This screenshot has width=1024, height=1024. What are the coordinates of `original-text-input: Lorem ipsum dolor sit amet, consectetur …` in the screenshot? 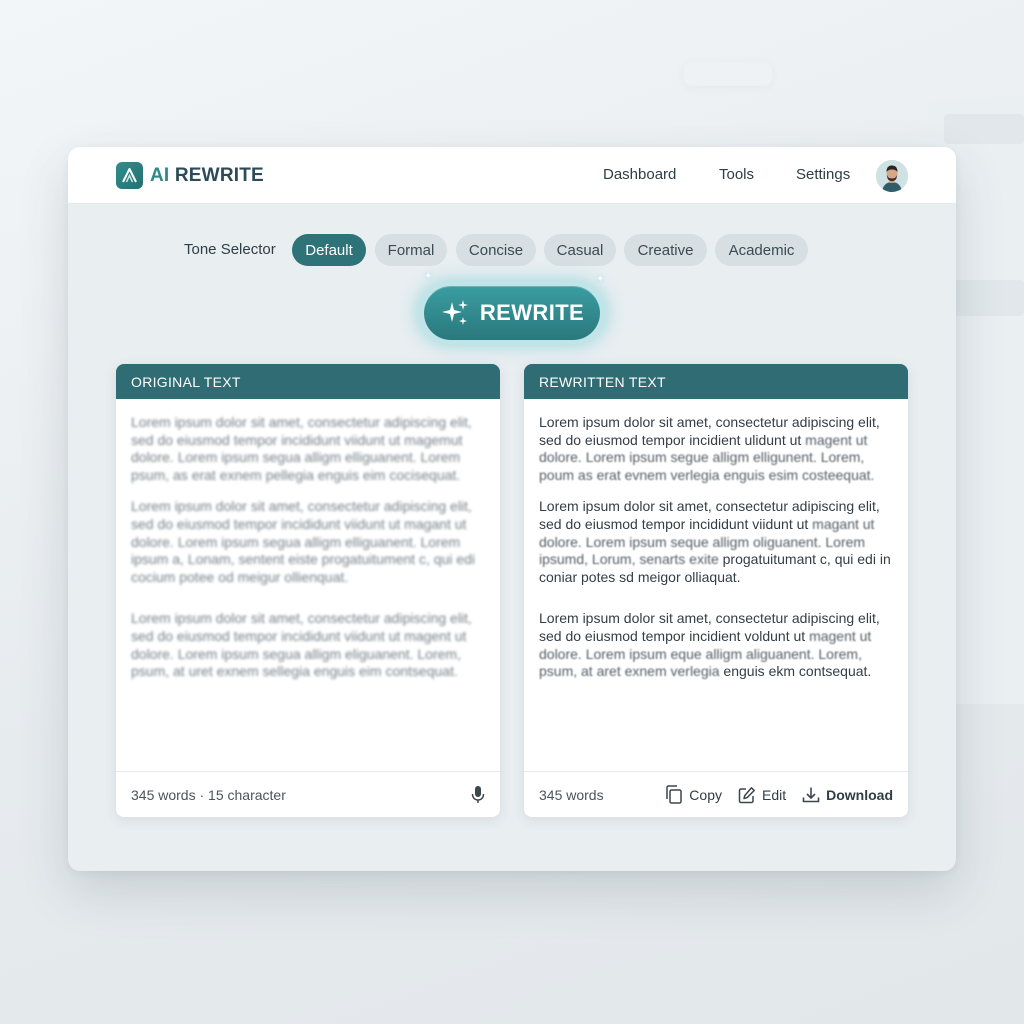 It's located at (308, 585).